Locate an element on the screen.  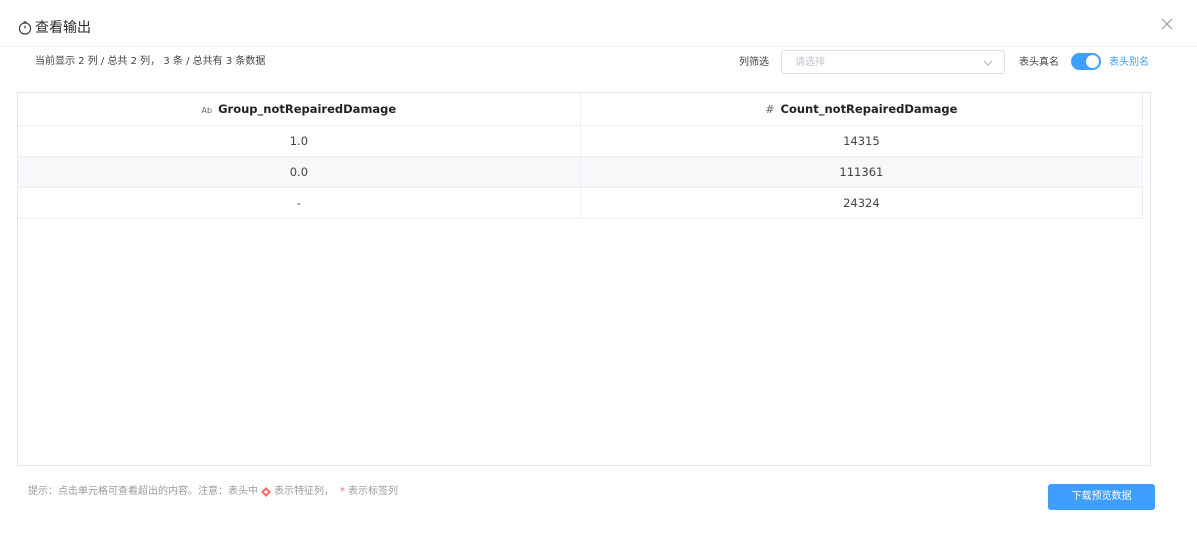
column-header-group: Ab Group_notRepairedDamage is located at coordinates (299, 109).